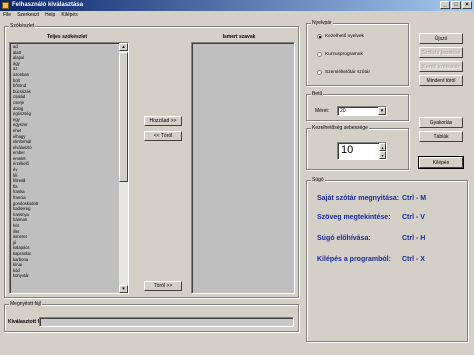 This screenshot has height=355, width=474. I want to click on list-item: könyvtár, so click(64, 276).